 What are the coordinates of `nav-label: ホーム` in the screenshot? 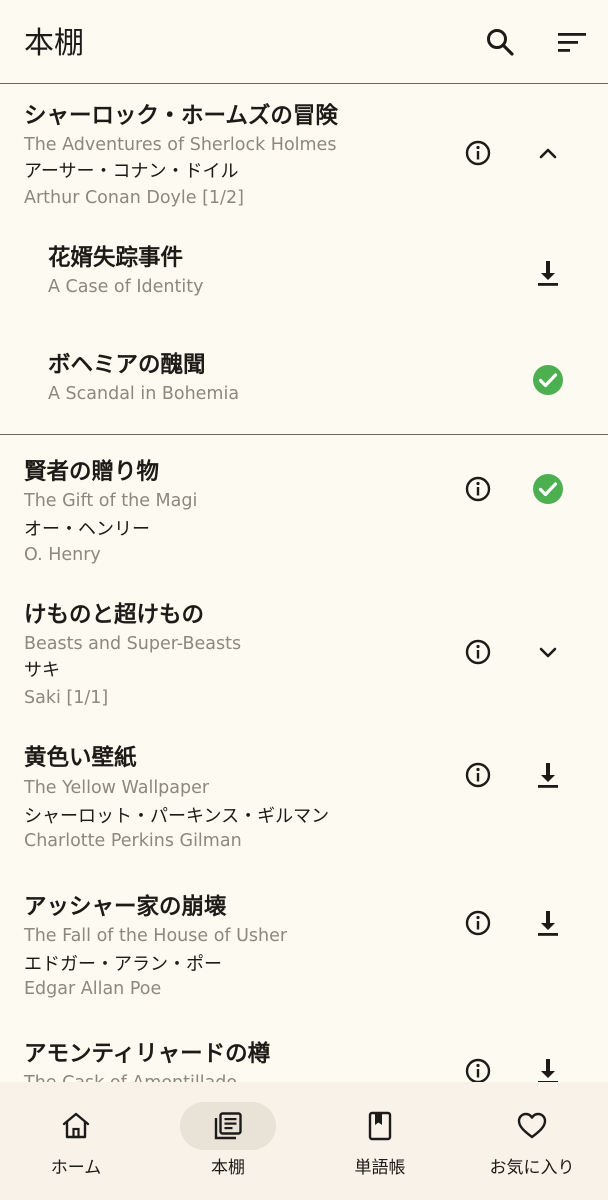 It's located at (76, 1168).